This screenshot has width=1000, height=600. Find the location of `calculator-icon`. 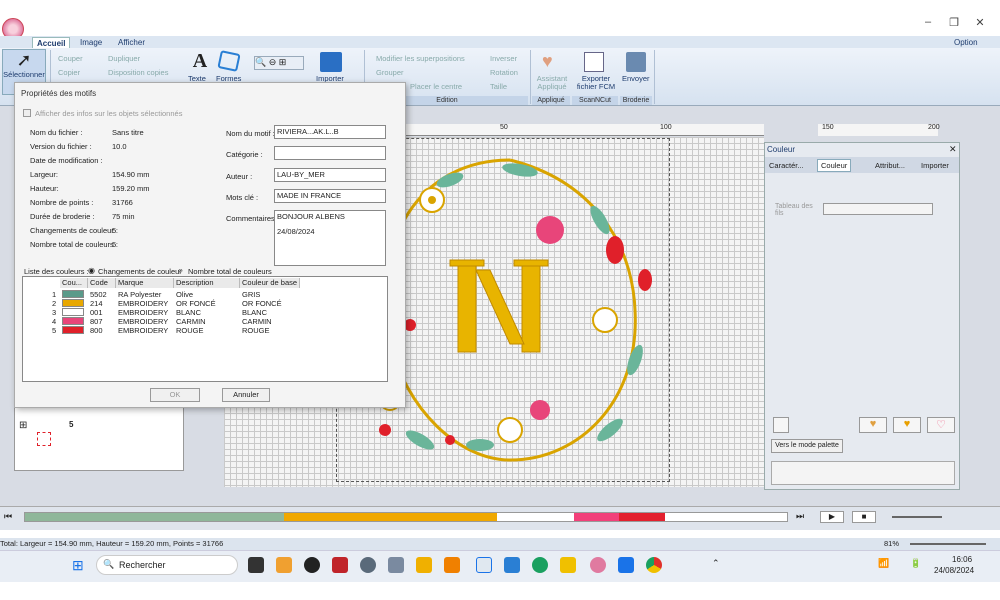

calculator-icon is located at coordinates (396, 565).